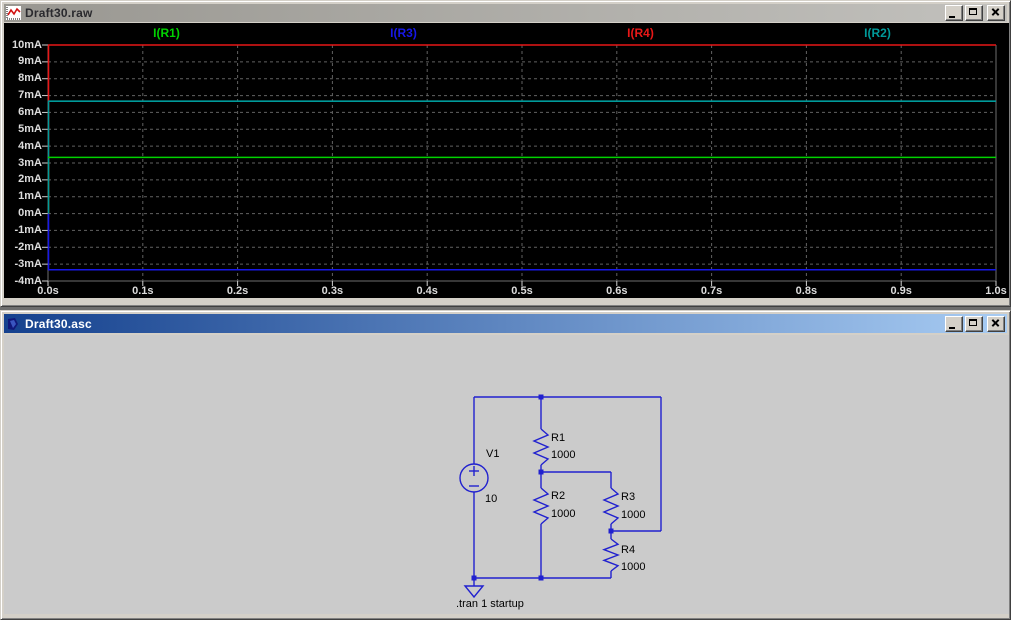 This screenshot has height=620, width=1011. Describe the element at coordinates (21, 163) in the screenshot. I see `y-axis-tick-label: 3mA` at that location.